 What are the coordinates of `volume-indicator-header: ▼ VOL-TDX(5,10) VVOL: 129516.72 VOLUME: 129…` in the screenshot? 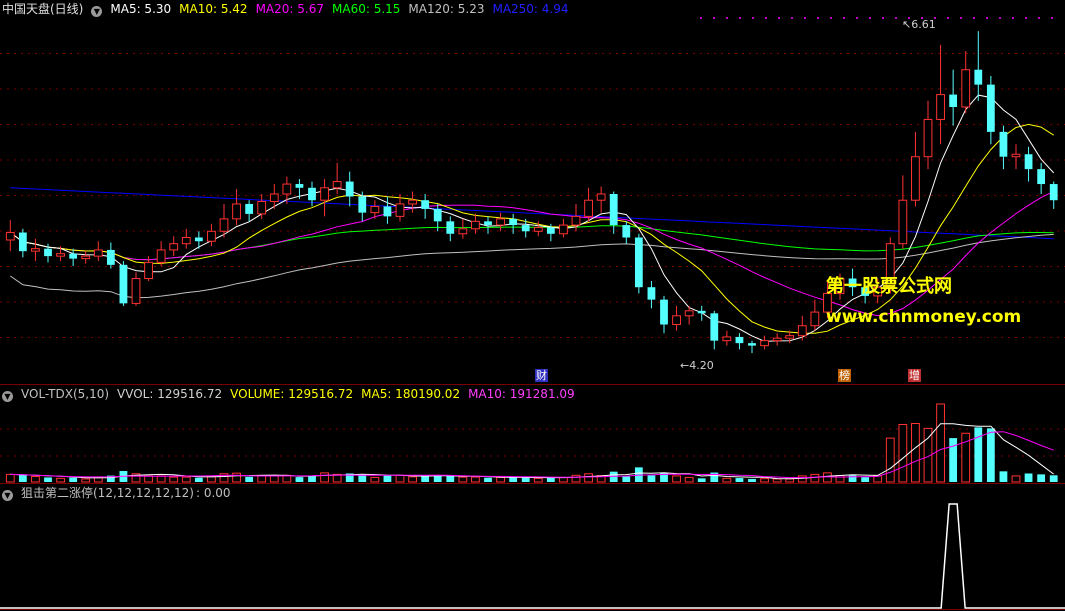 It's located at (296, 394).